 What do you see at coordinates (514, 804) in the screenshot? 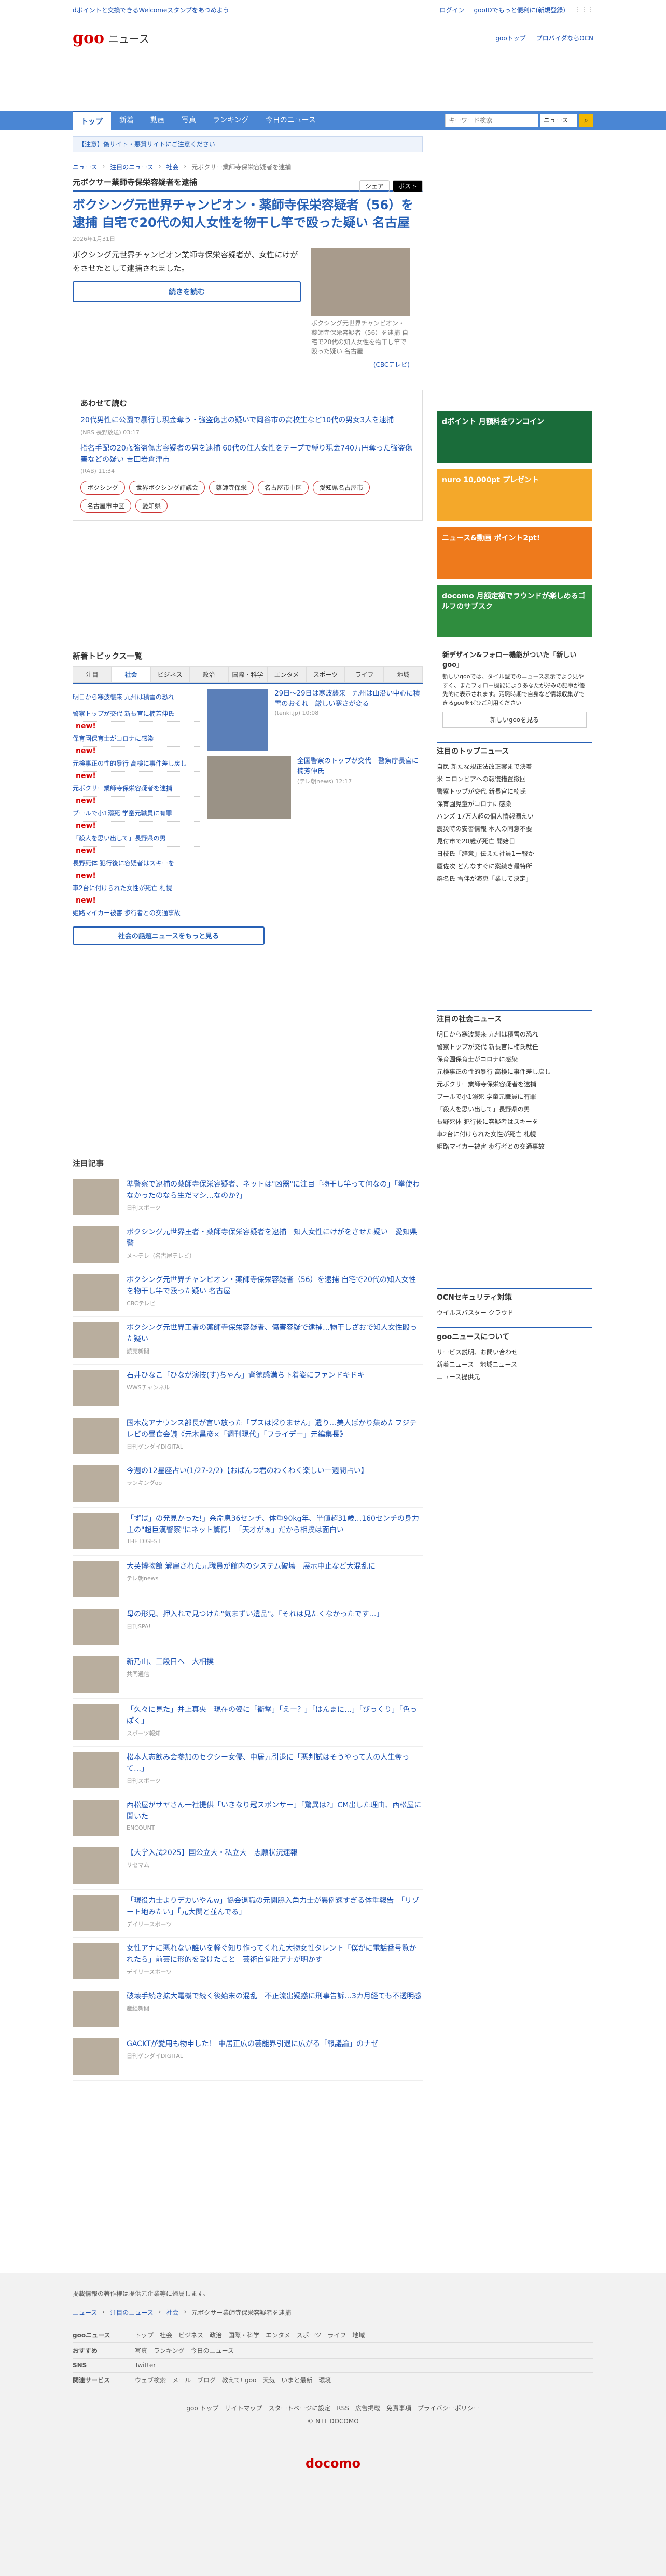
I see `sidebar-news-item: 保育園児童がコロナに感染` at bounding box center [514, 804].